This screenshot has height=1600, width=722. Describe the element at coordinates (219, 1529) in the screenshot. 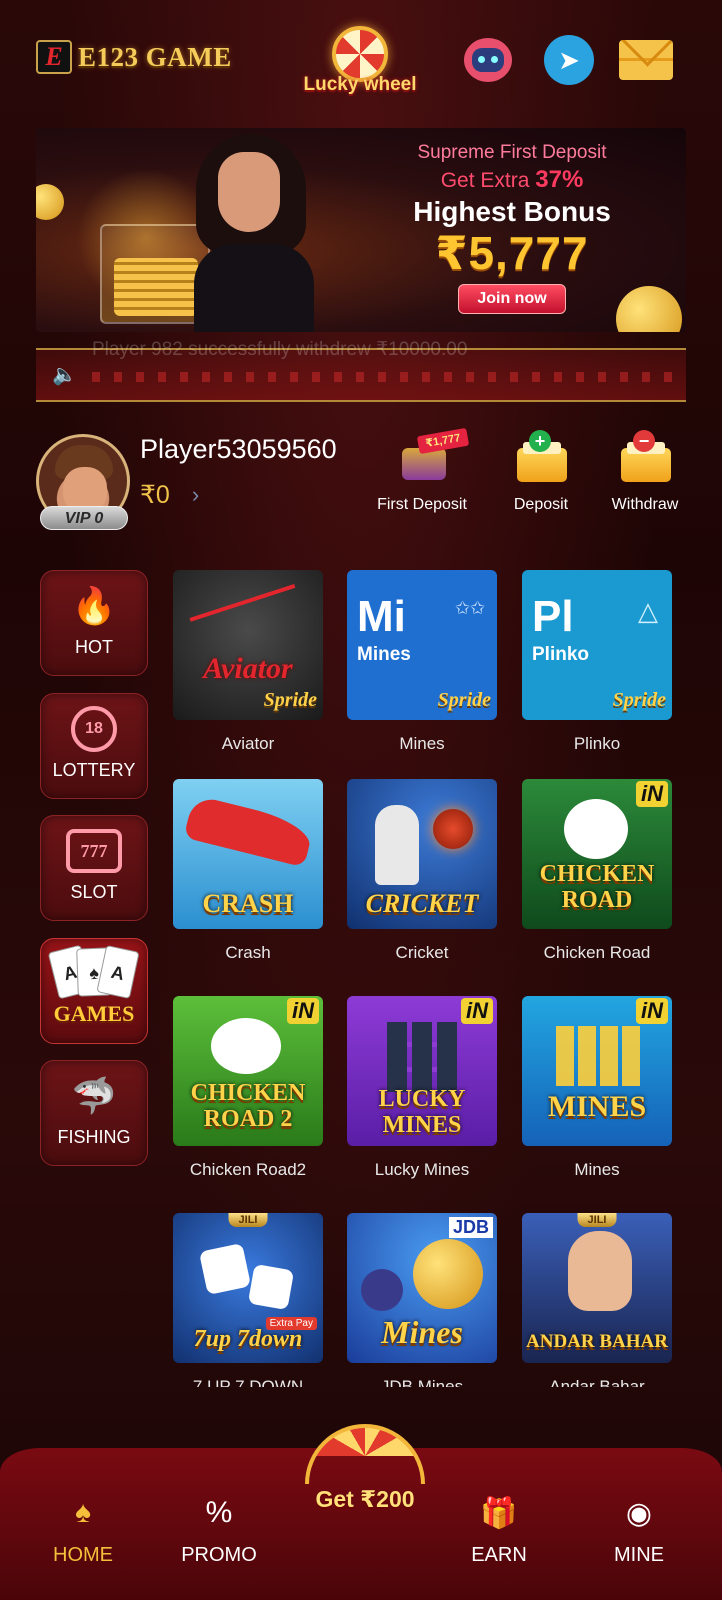

I see `nav-promo: % PROMO` at that location.